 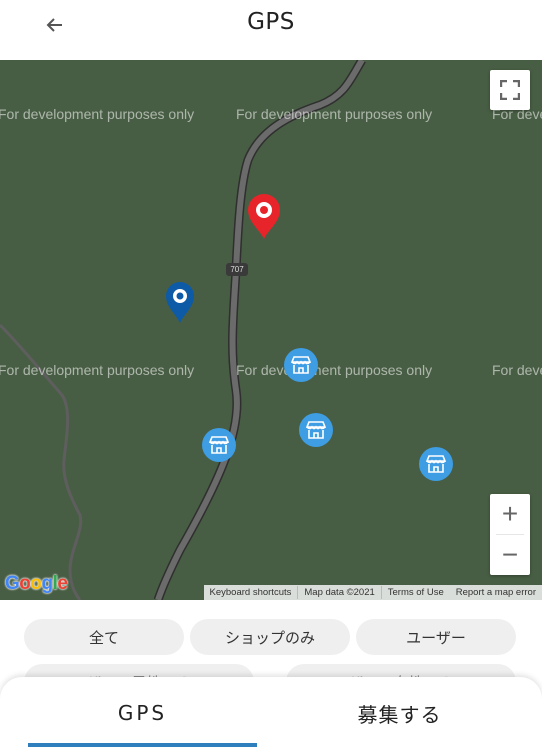 What do you see at coordinates (399, 713) in the screenshot?
I see `tab-recruit: 募集する` at bounding box center [399, 713].